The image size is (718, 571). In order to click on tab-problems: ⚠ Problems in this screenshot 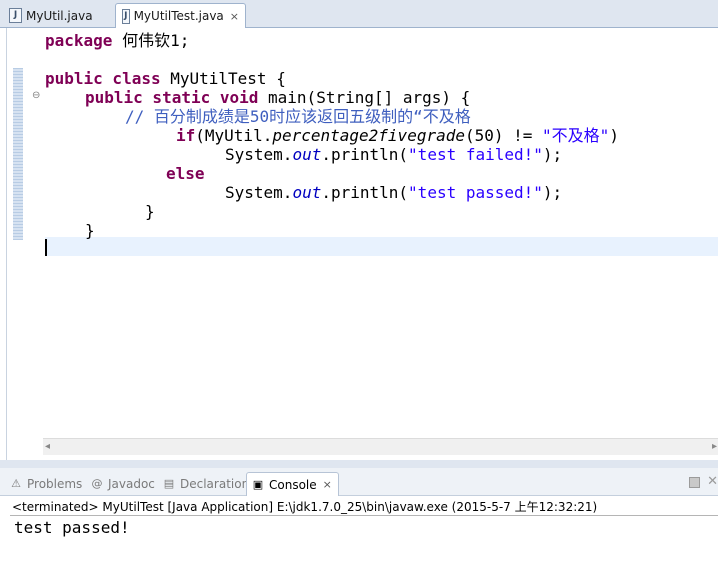, I will do `click(46, 484)`.